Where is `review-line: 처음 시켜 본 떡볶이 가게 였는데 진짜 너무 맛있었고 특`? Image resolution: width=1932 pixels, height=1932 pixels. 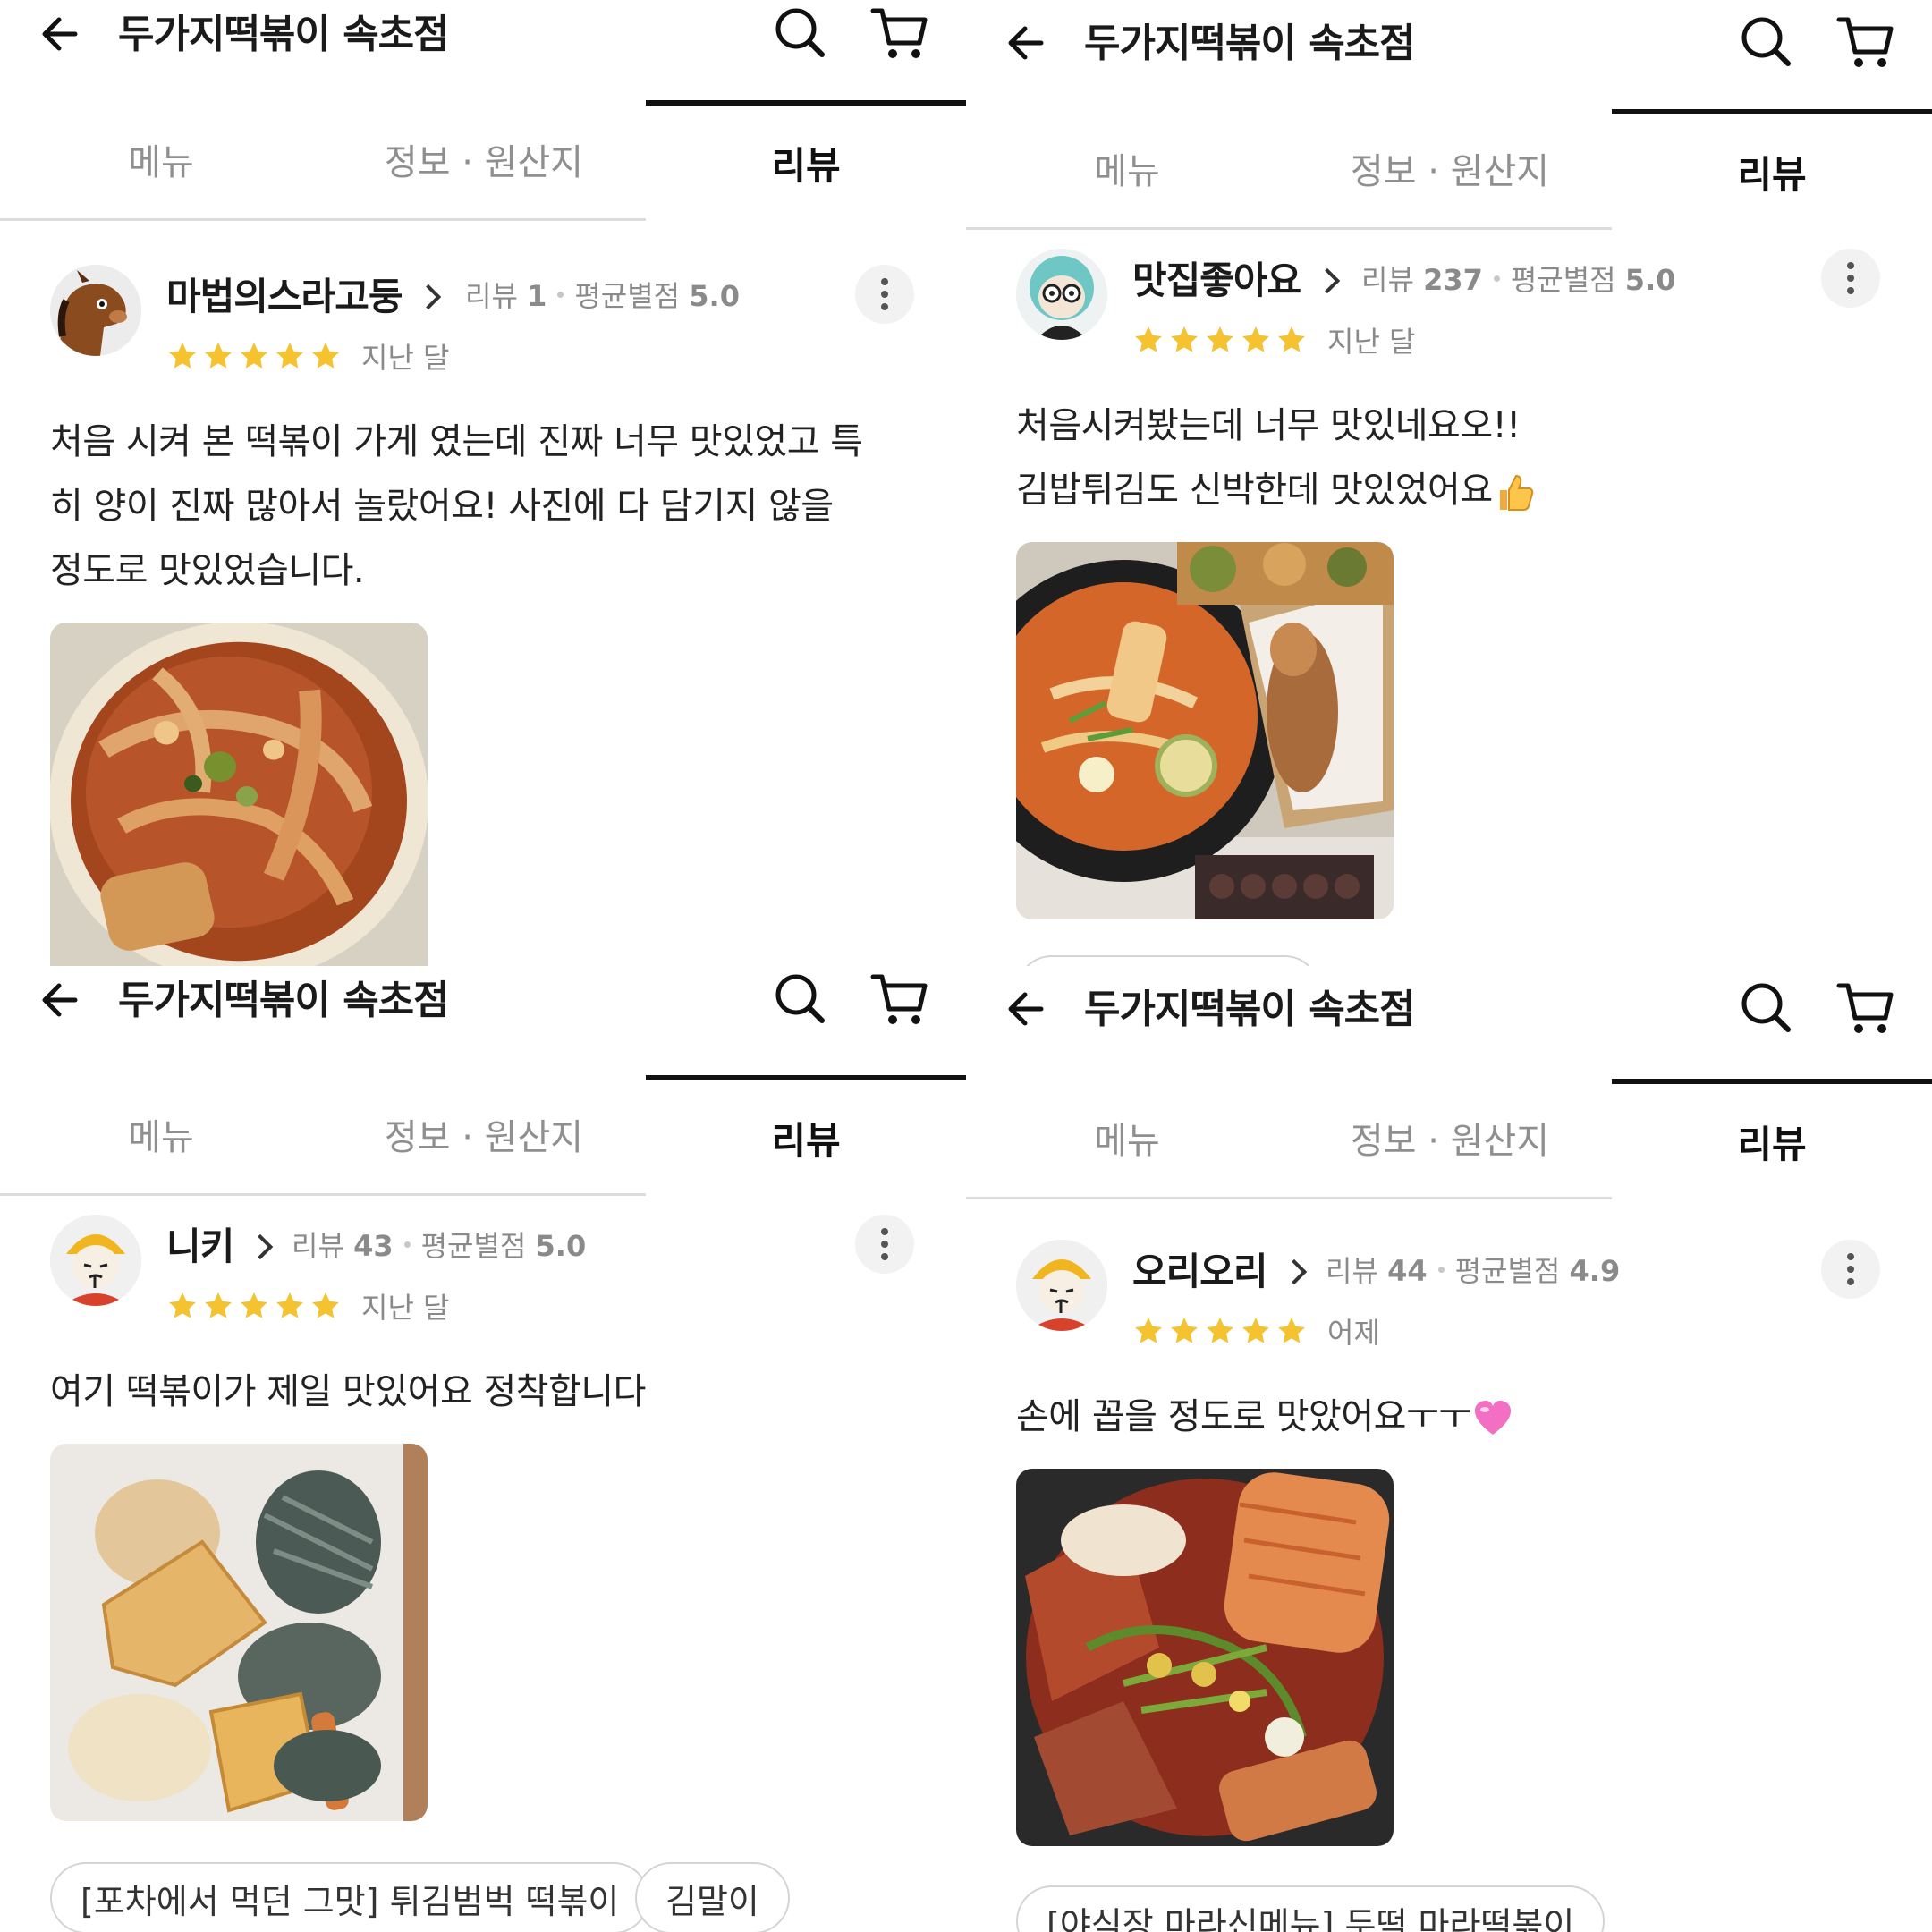 review-line: 처음 시켜 본 떡볶이 가게 였는데 진짜 너무 맛있었고 특 is located at coordinates (456, 441).